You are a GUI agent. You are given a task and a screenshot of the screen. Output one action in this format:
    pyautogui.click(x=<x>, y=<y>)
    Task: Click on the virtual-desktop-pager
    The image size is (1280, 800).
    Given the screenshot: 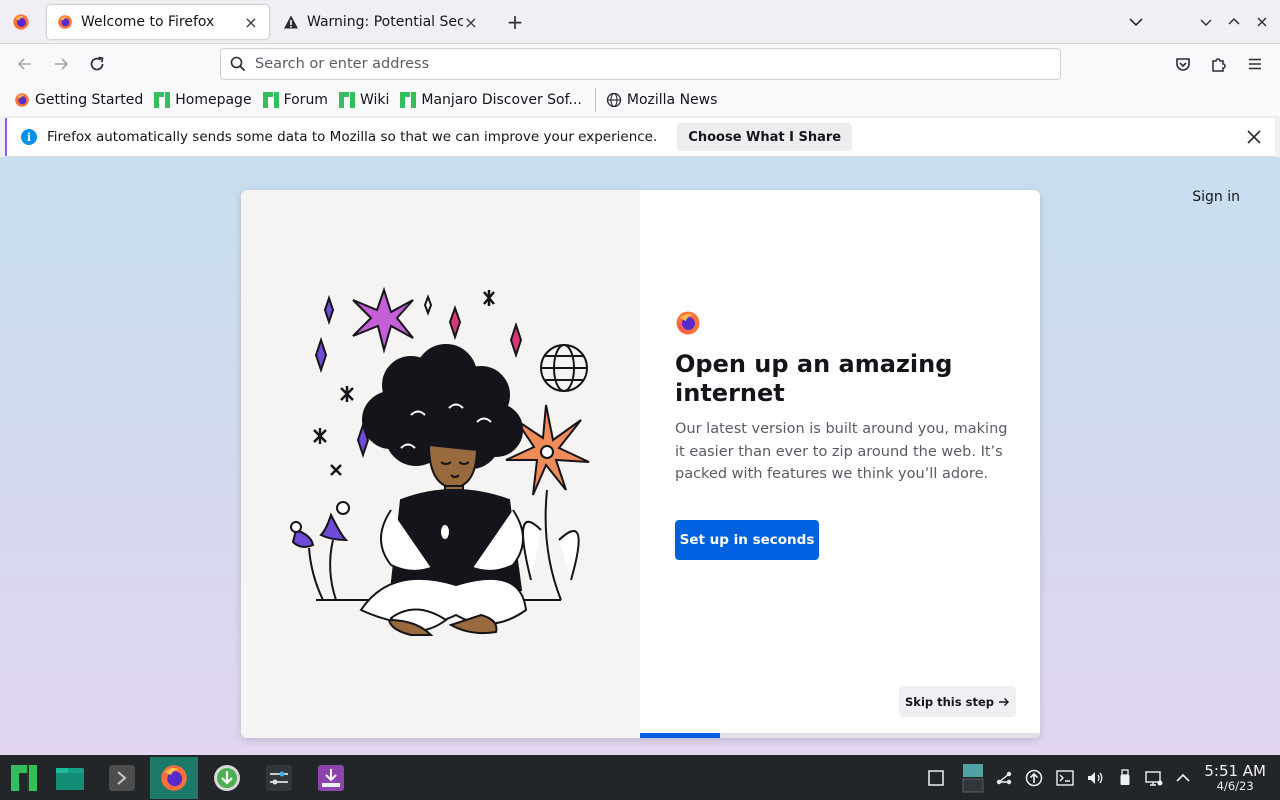 What is the action you would take?
    pyautogui.click(x=973, y=778)
    